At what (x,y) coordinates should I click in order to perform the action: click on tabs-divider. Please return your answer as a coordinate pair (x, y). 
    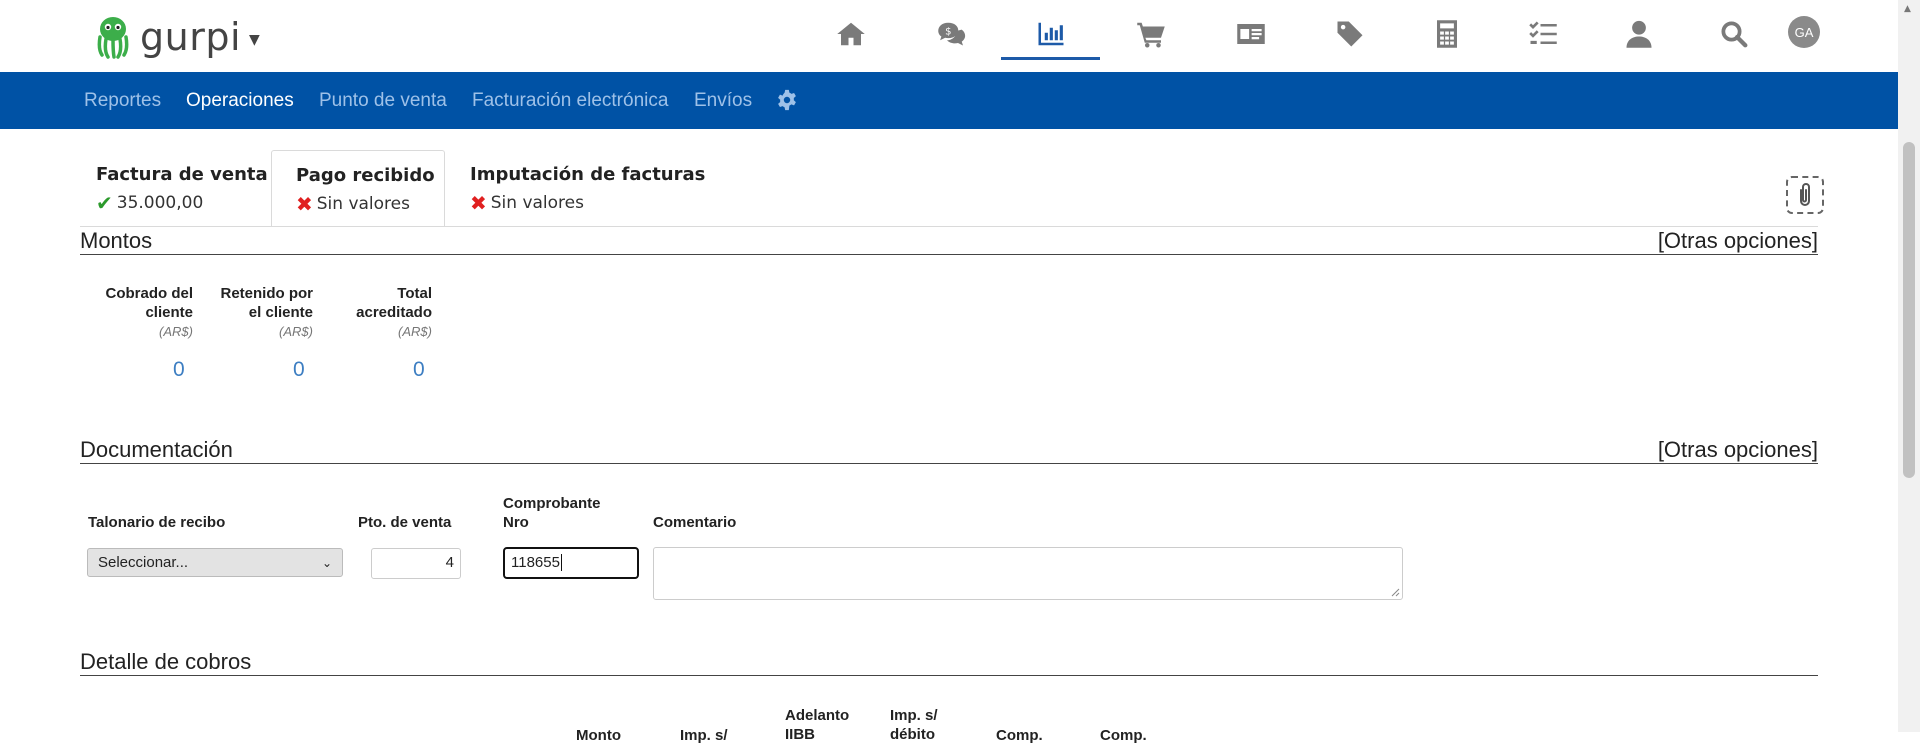
    Looking at the image, I should click on (949, 226).